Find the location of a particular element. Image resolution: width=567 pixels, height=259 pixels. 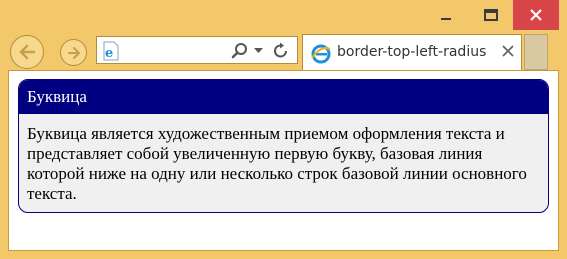

panel-title: Буквица is located at coordinates (283, 97).